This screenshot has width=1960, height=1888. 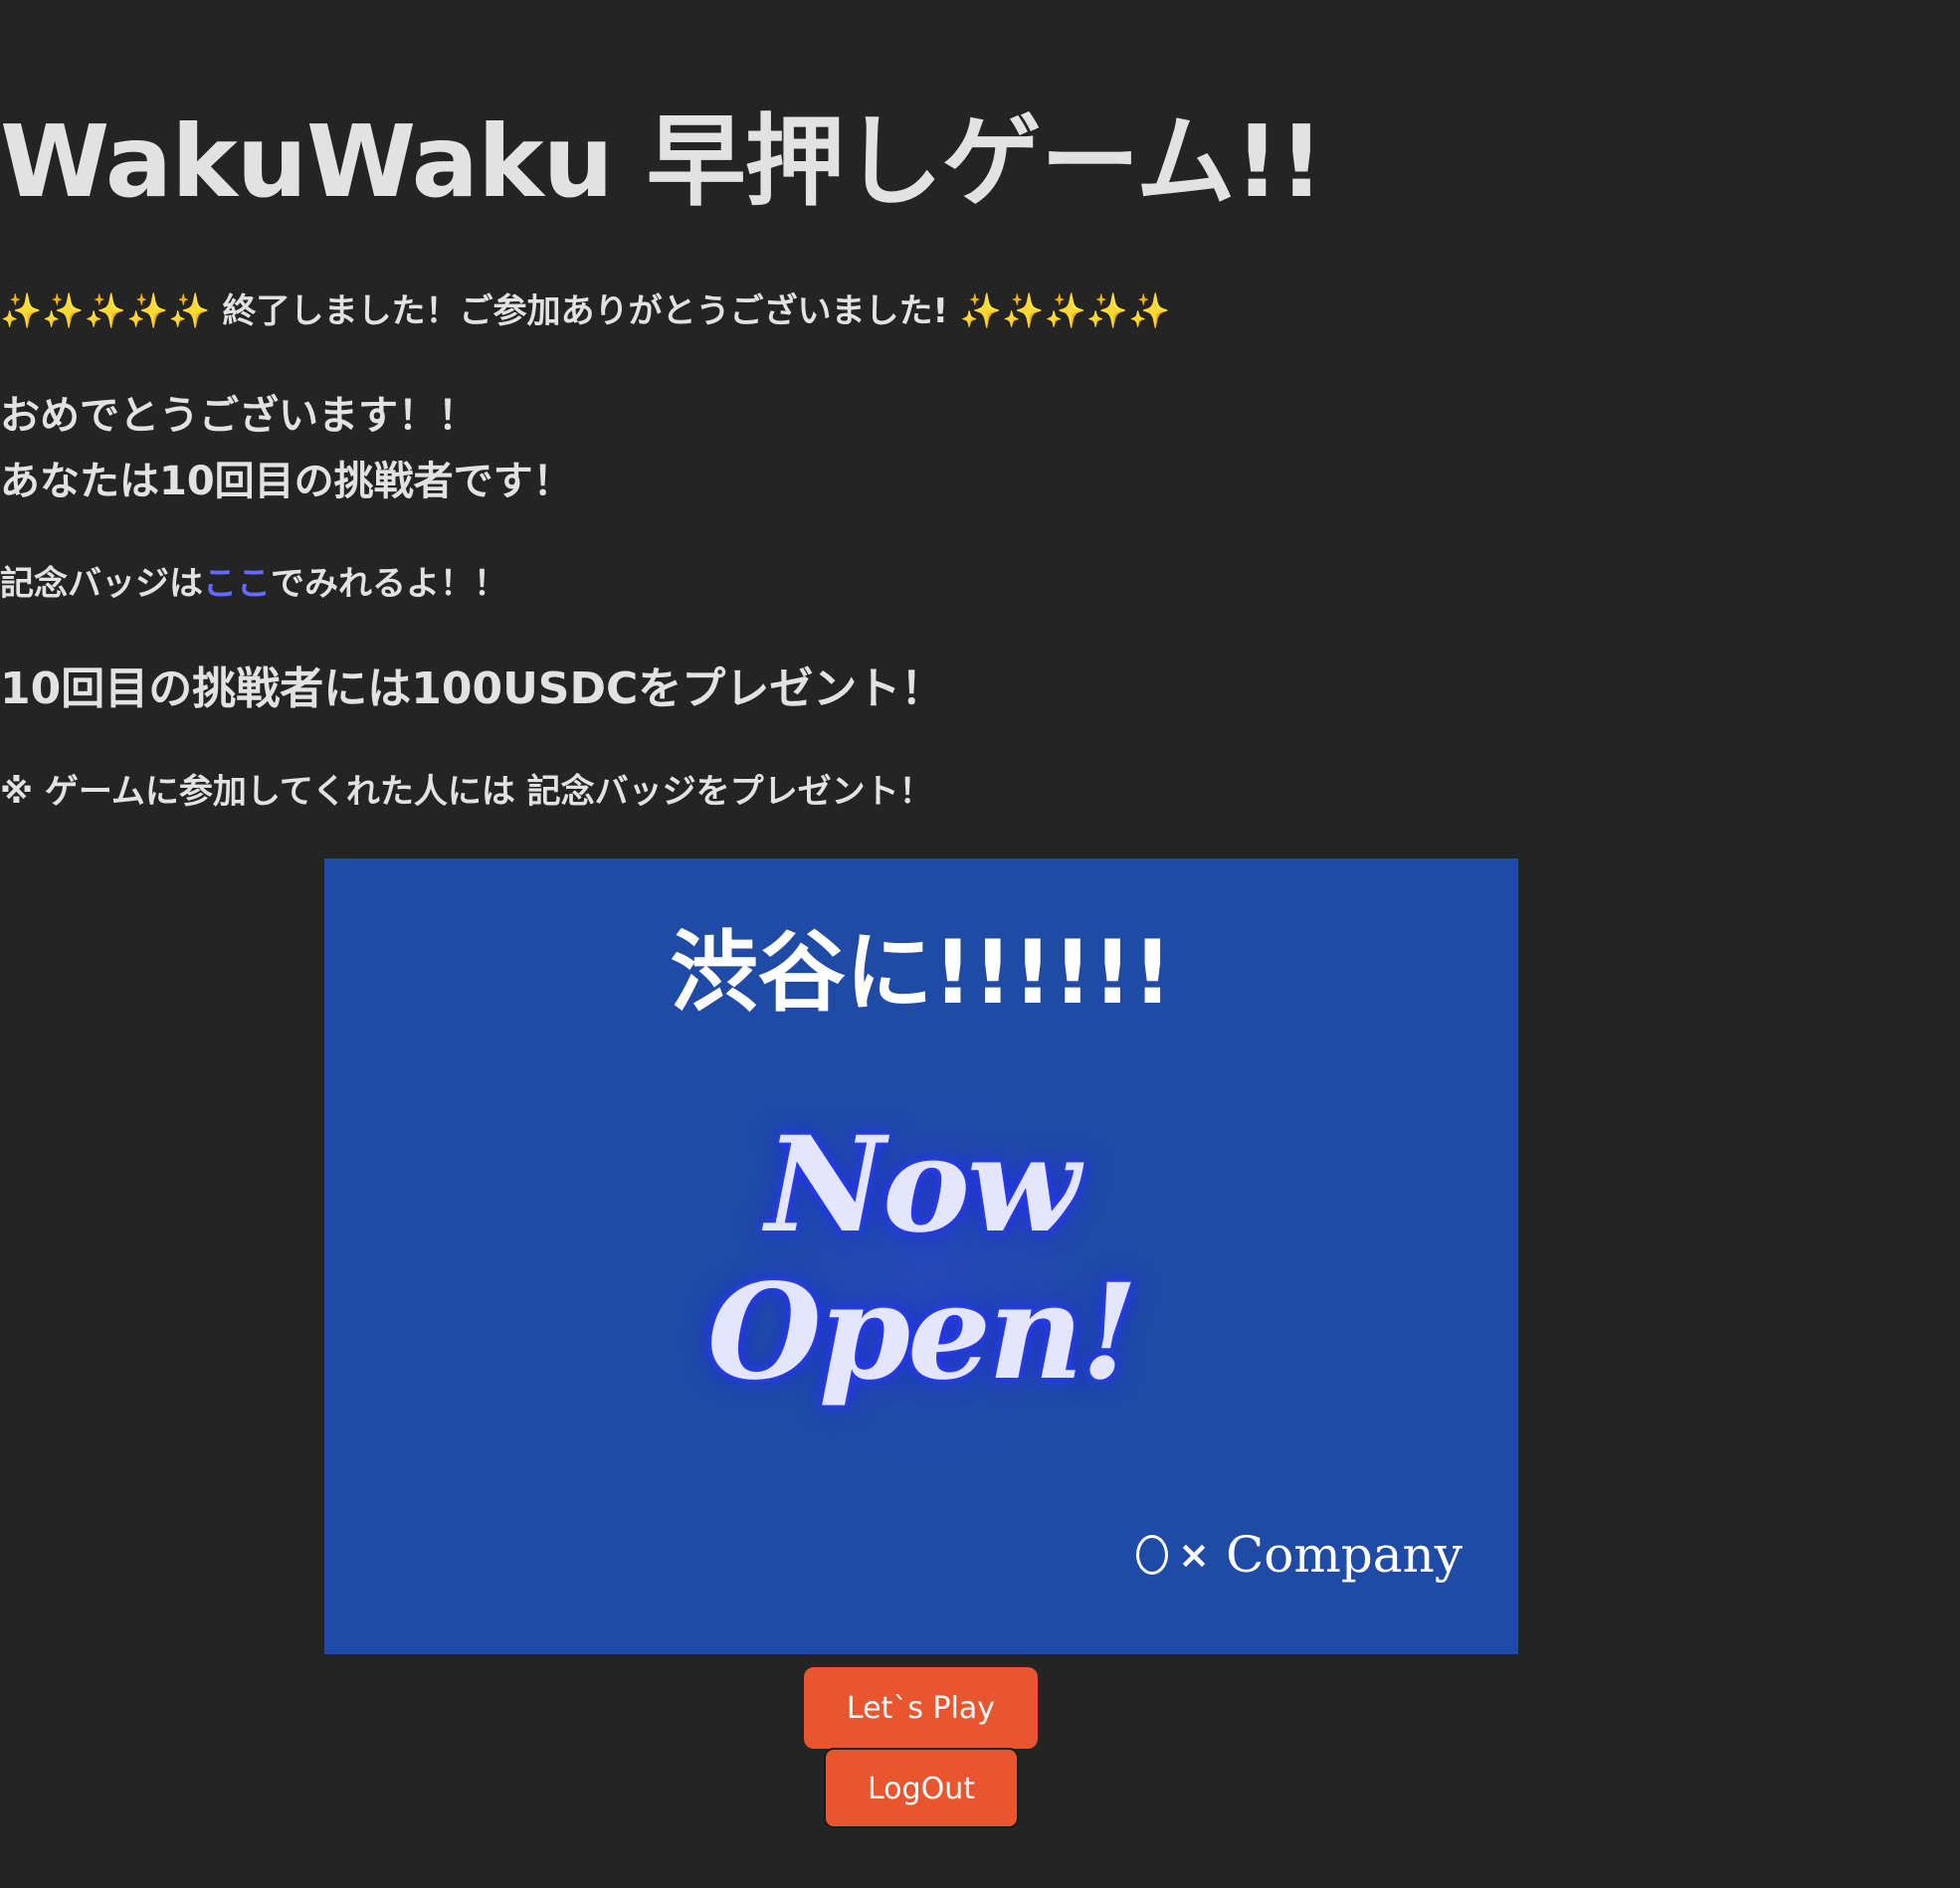 I want to click on lets-play-button: Let`s Play, so click(x=921, y=1708).